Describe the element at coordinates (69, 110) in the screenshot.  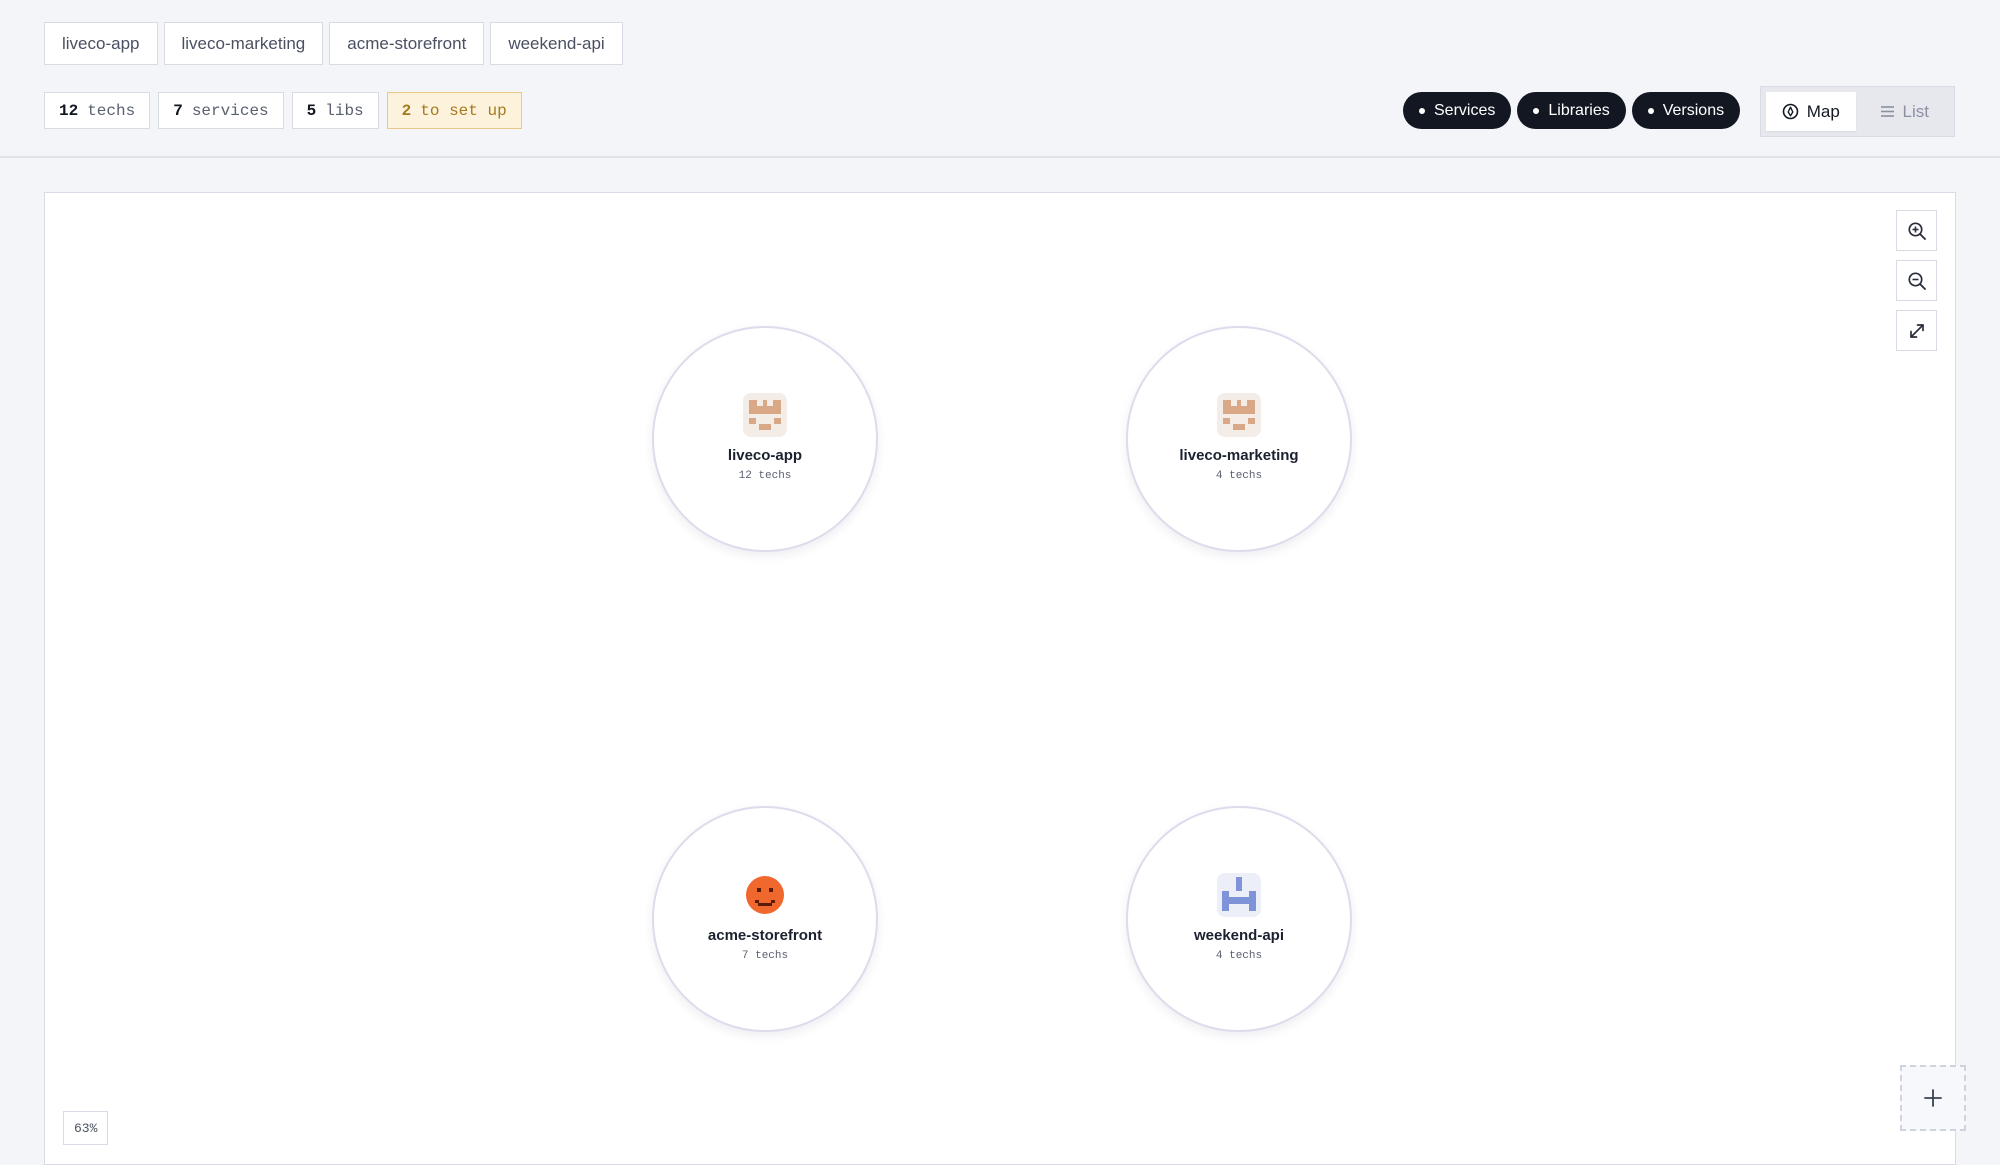
I see `stat-techs-count: 12` at that location.